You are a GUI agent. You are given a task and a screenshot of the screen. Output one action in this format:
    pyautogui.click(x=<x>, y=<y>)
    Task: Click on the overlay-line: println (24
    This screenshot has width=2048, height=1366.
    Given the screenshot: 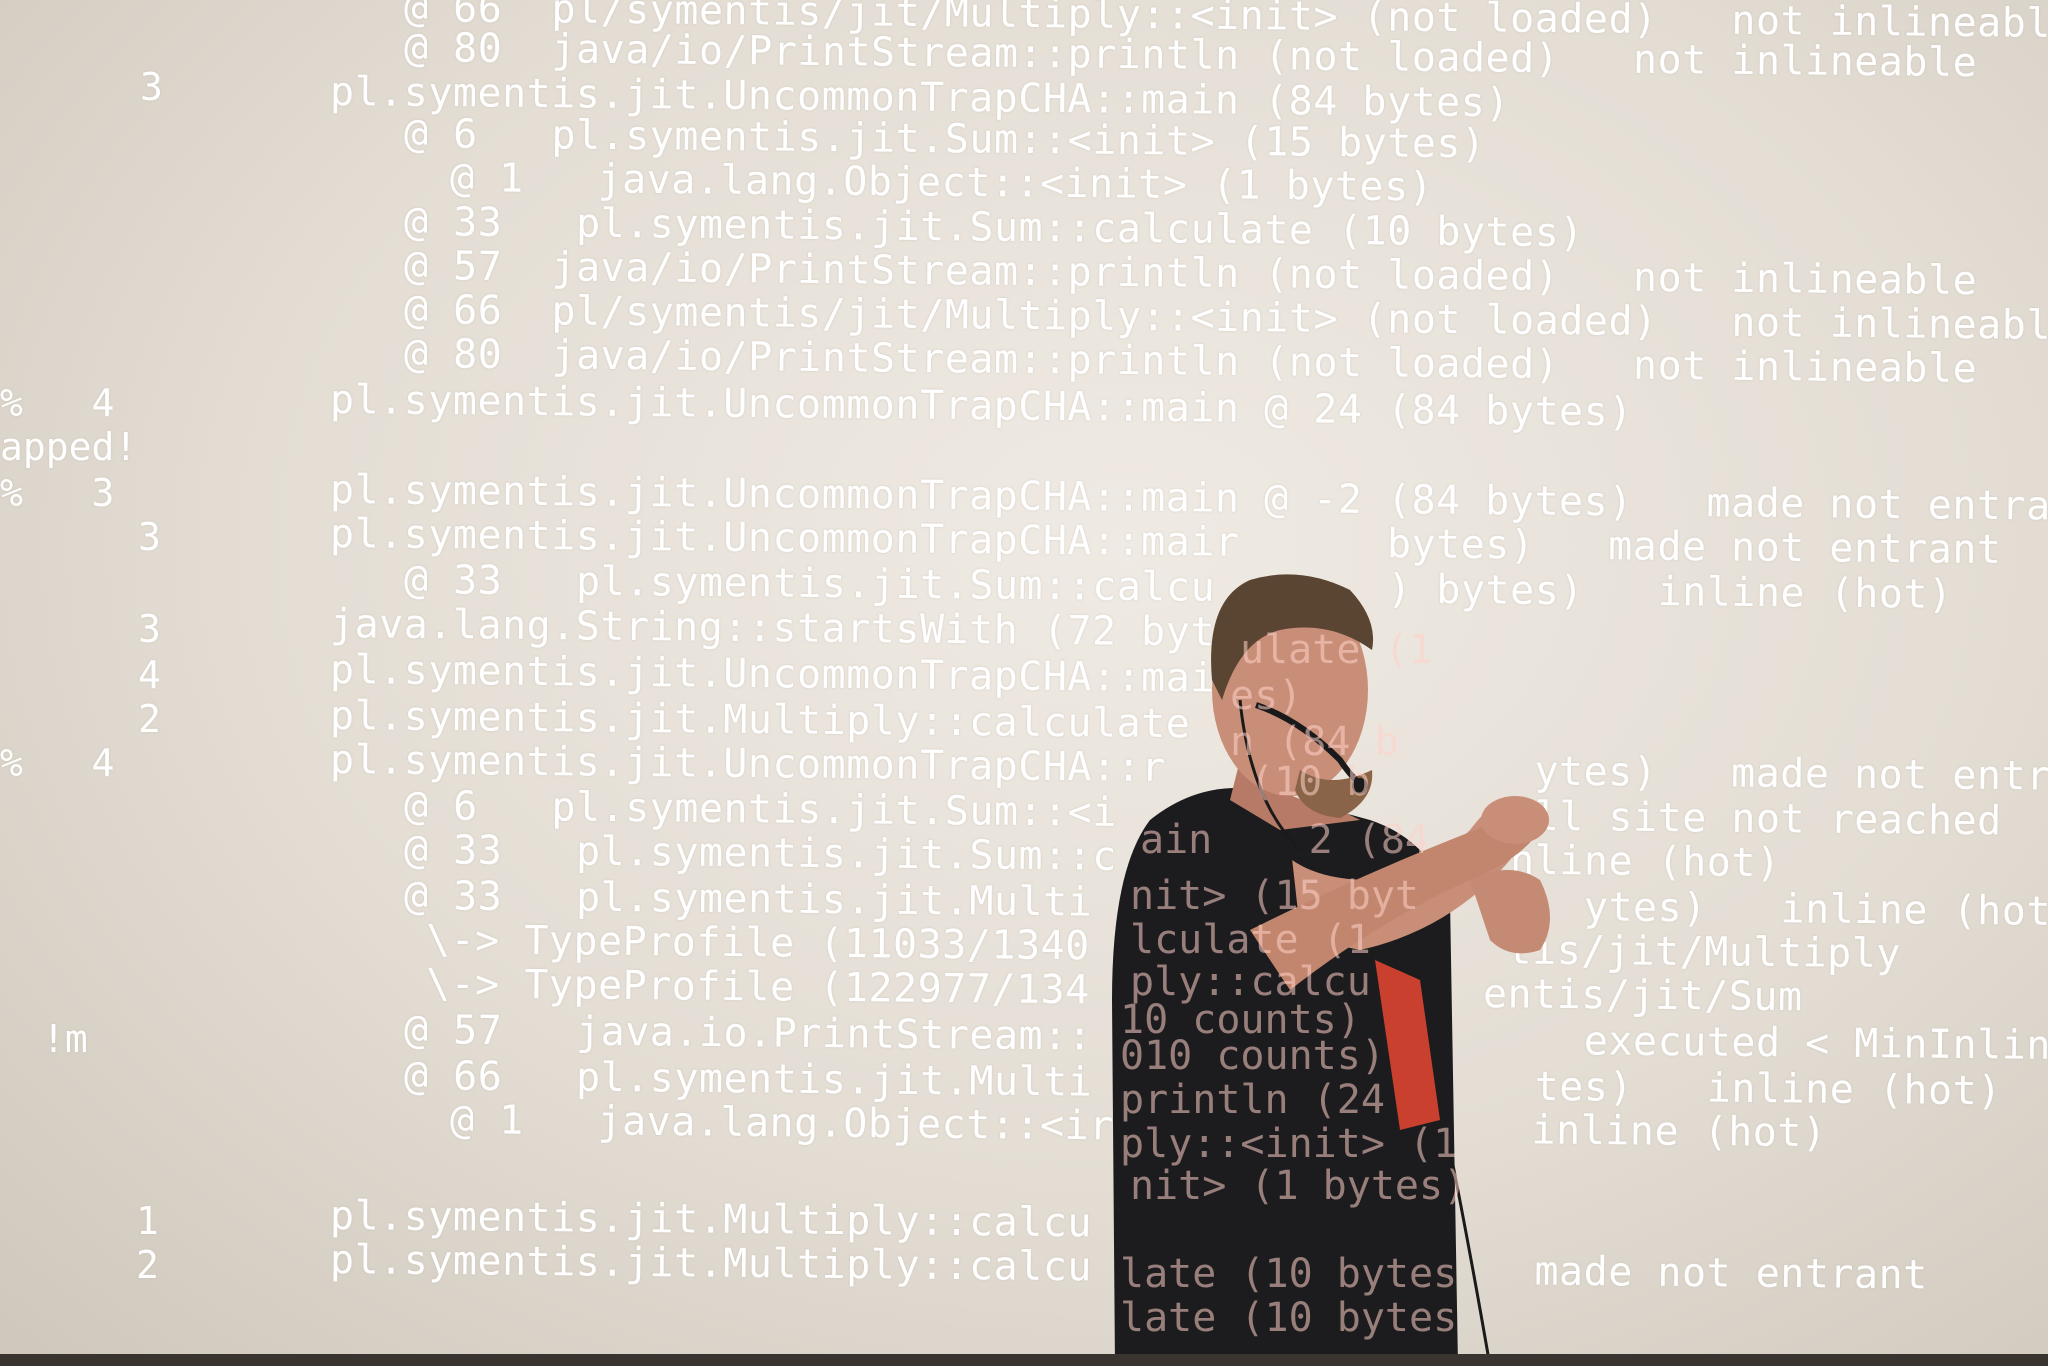 What is the action you would take?
    pyautogui.click(x=1252, y=1100)
    